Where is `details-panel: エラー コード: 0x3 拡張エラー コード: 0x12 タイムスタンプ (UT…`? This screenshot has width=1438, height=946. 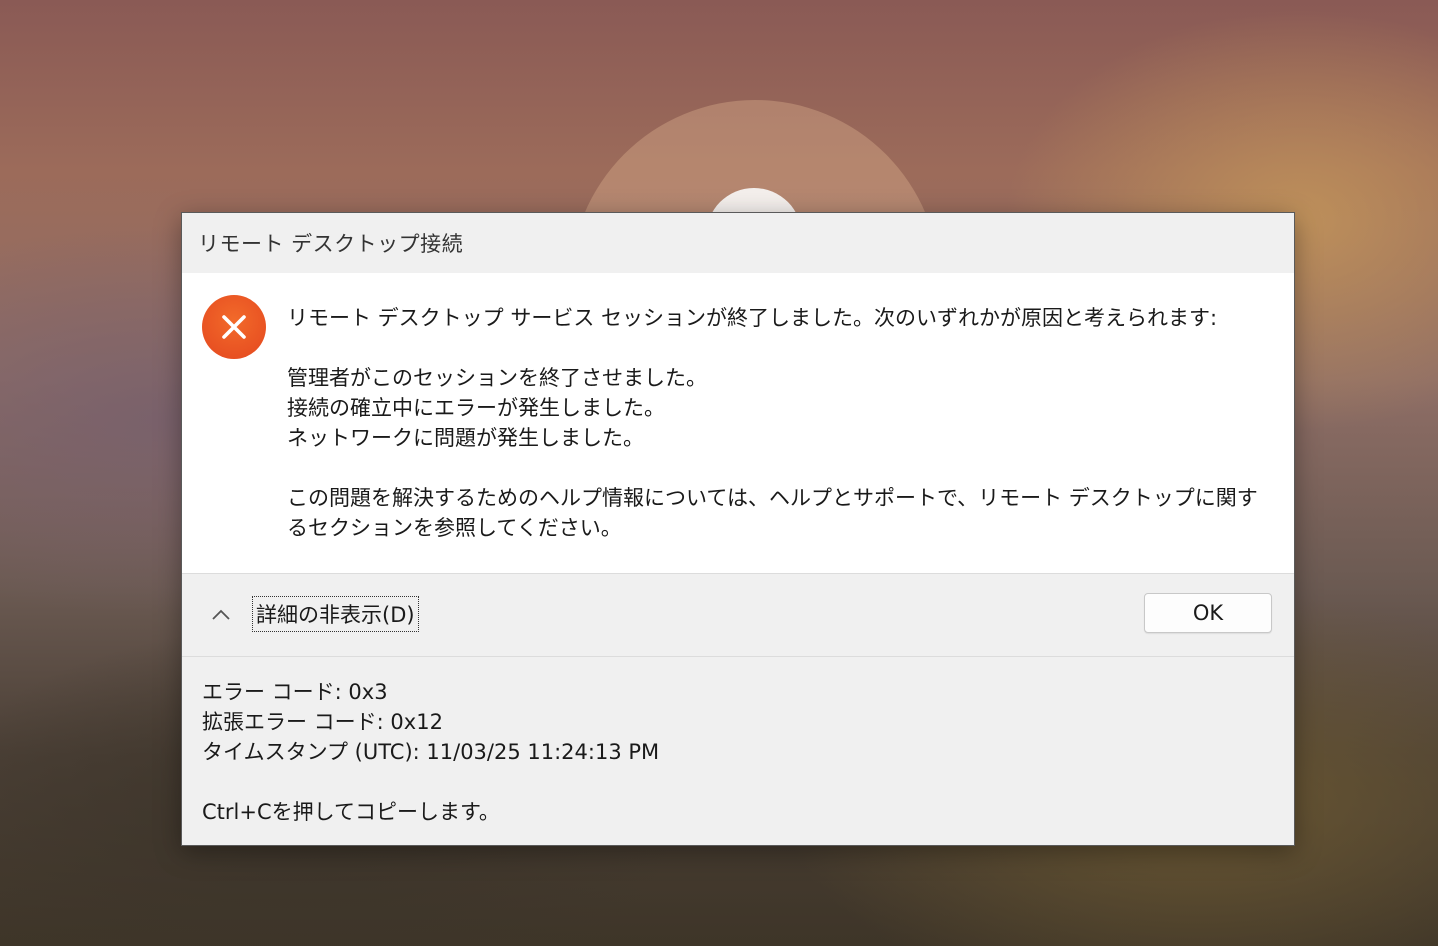 details-panel: エラー コード: 0x3 拡張エラー コード: 0x12 タイムスタンプ (UT… is located at coordinates (738, 742).